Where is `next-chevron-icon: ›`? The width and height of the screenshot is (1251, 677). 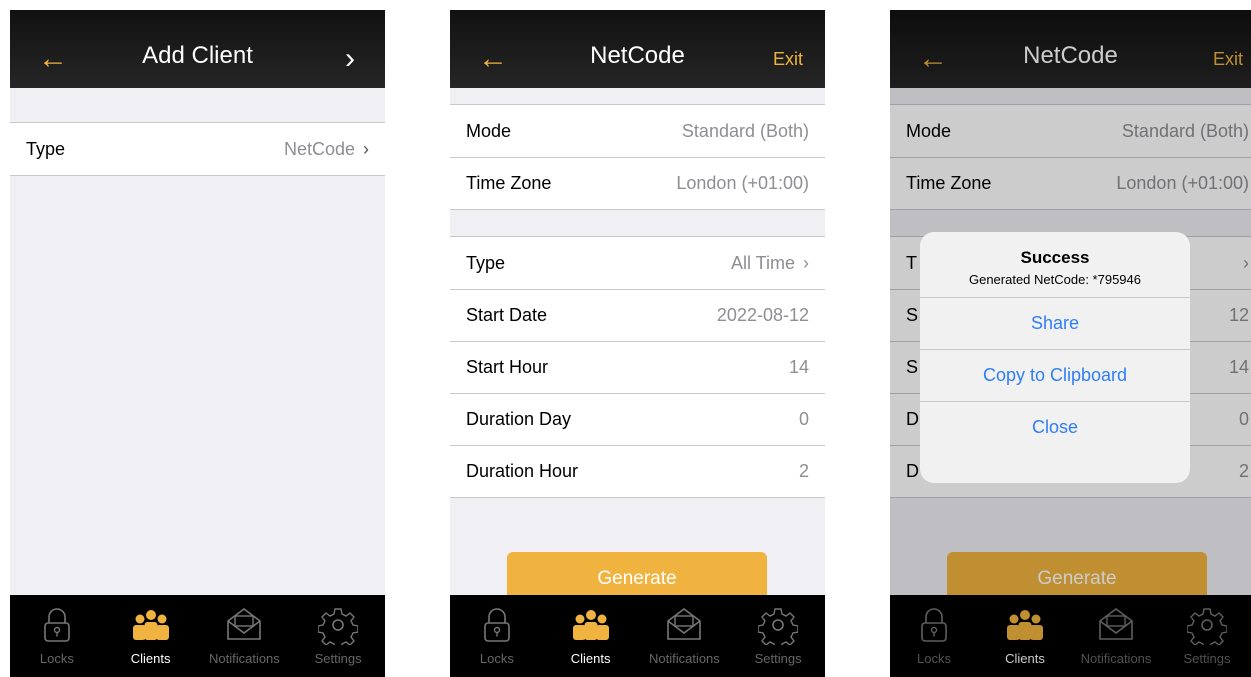
next-chevron-icon: › is located at coordinates (350, 59).